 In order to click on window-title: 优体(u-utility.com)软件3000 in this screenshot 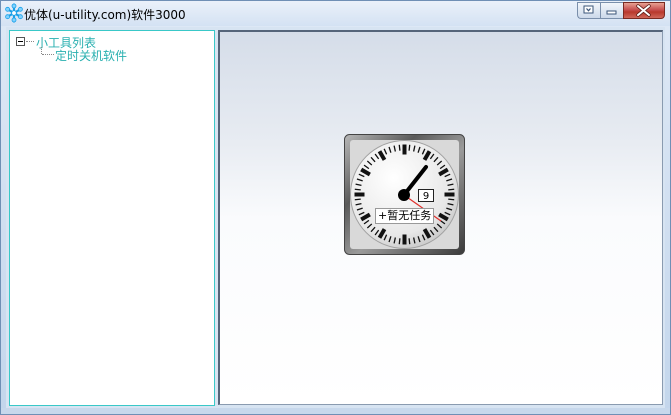, I will do `click(105, 15)`.